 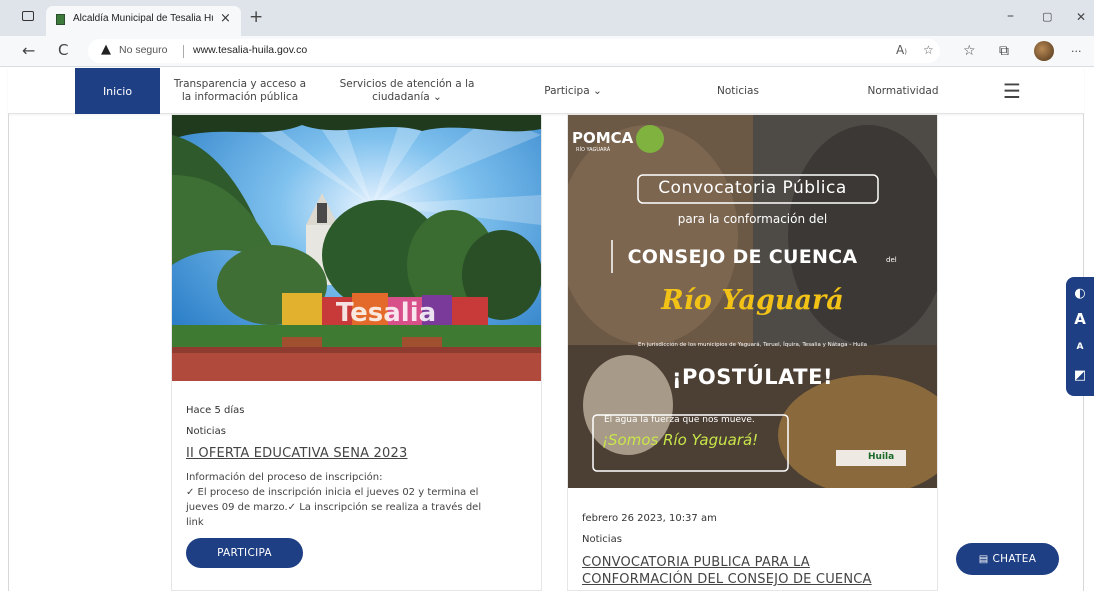 What do you see at coordinates (143, 18) in the screenshot?
I see `tab-title: Alcaldía Municipal de Tesalia Hu` at bounding box center [143, 18].